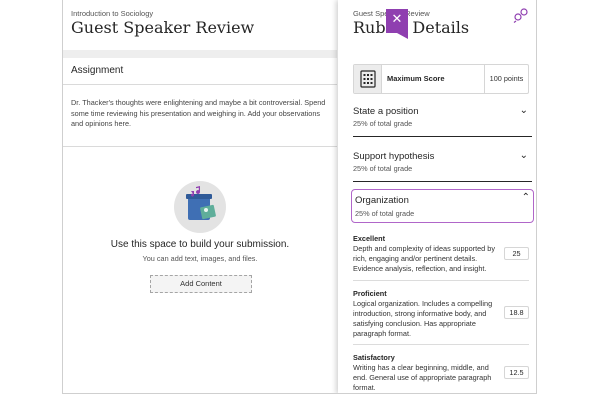 The height and width of the screenshot is (396, 600). I want to click on rubric-grid-icon, so click(368, 79).